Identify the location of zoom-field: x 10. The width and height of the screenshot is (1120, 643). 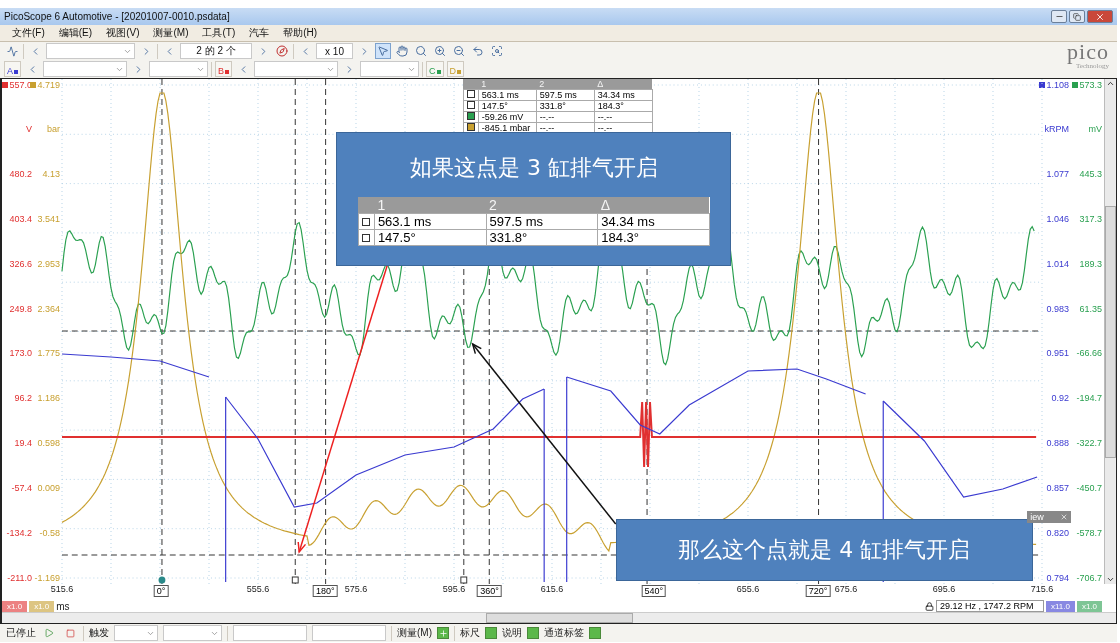
(334, 51).